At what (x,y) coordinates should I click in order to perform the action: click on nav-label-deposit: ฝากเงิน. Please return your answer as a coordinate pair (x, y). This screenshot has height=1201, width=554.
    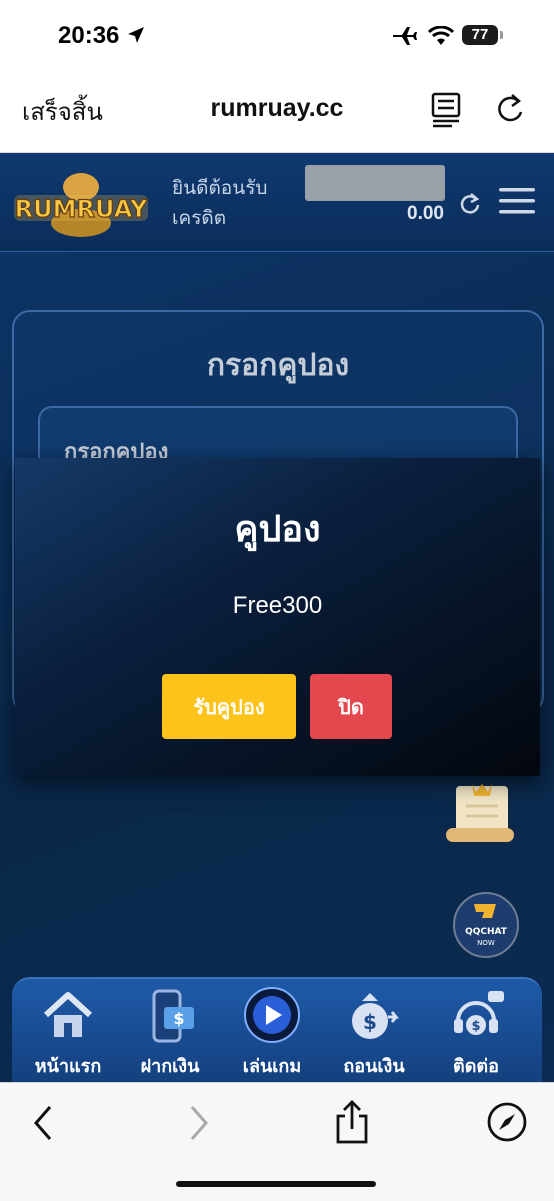
    Looking at the image, I should click on (170, 1066).